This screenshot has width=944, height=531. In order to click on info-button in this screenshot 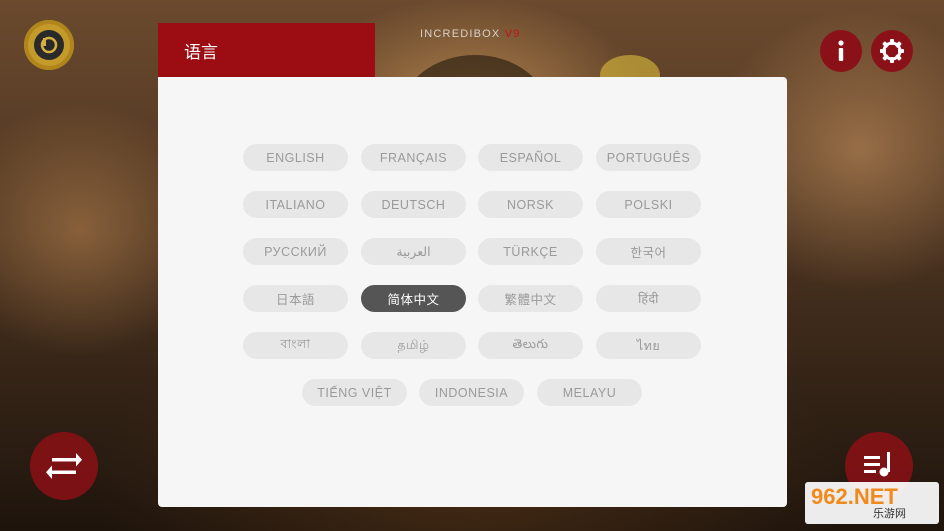, I will do `click(841, 51)`.